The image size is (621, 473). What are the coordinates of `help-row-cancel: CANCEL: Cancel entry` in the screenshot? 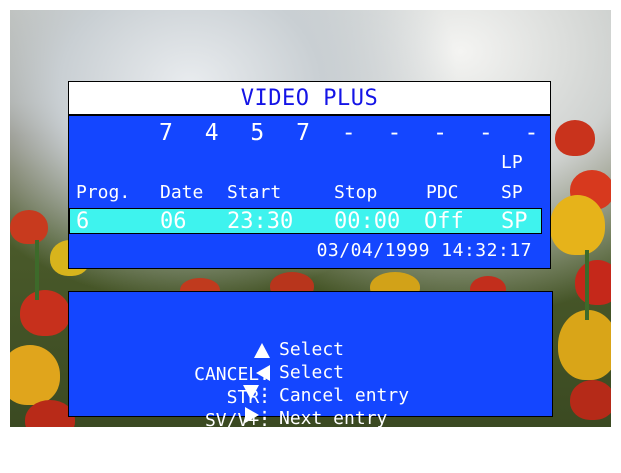 It's located at (310, 374).